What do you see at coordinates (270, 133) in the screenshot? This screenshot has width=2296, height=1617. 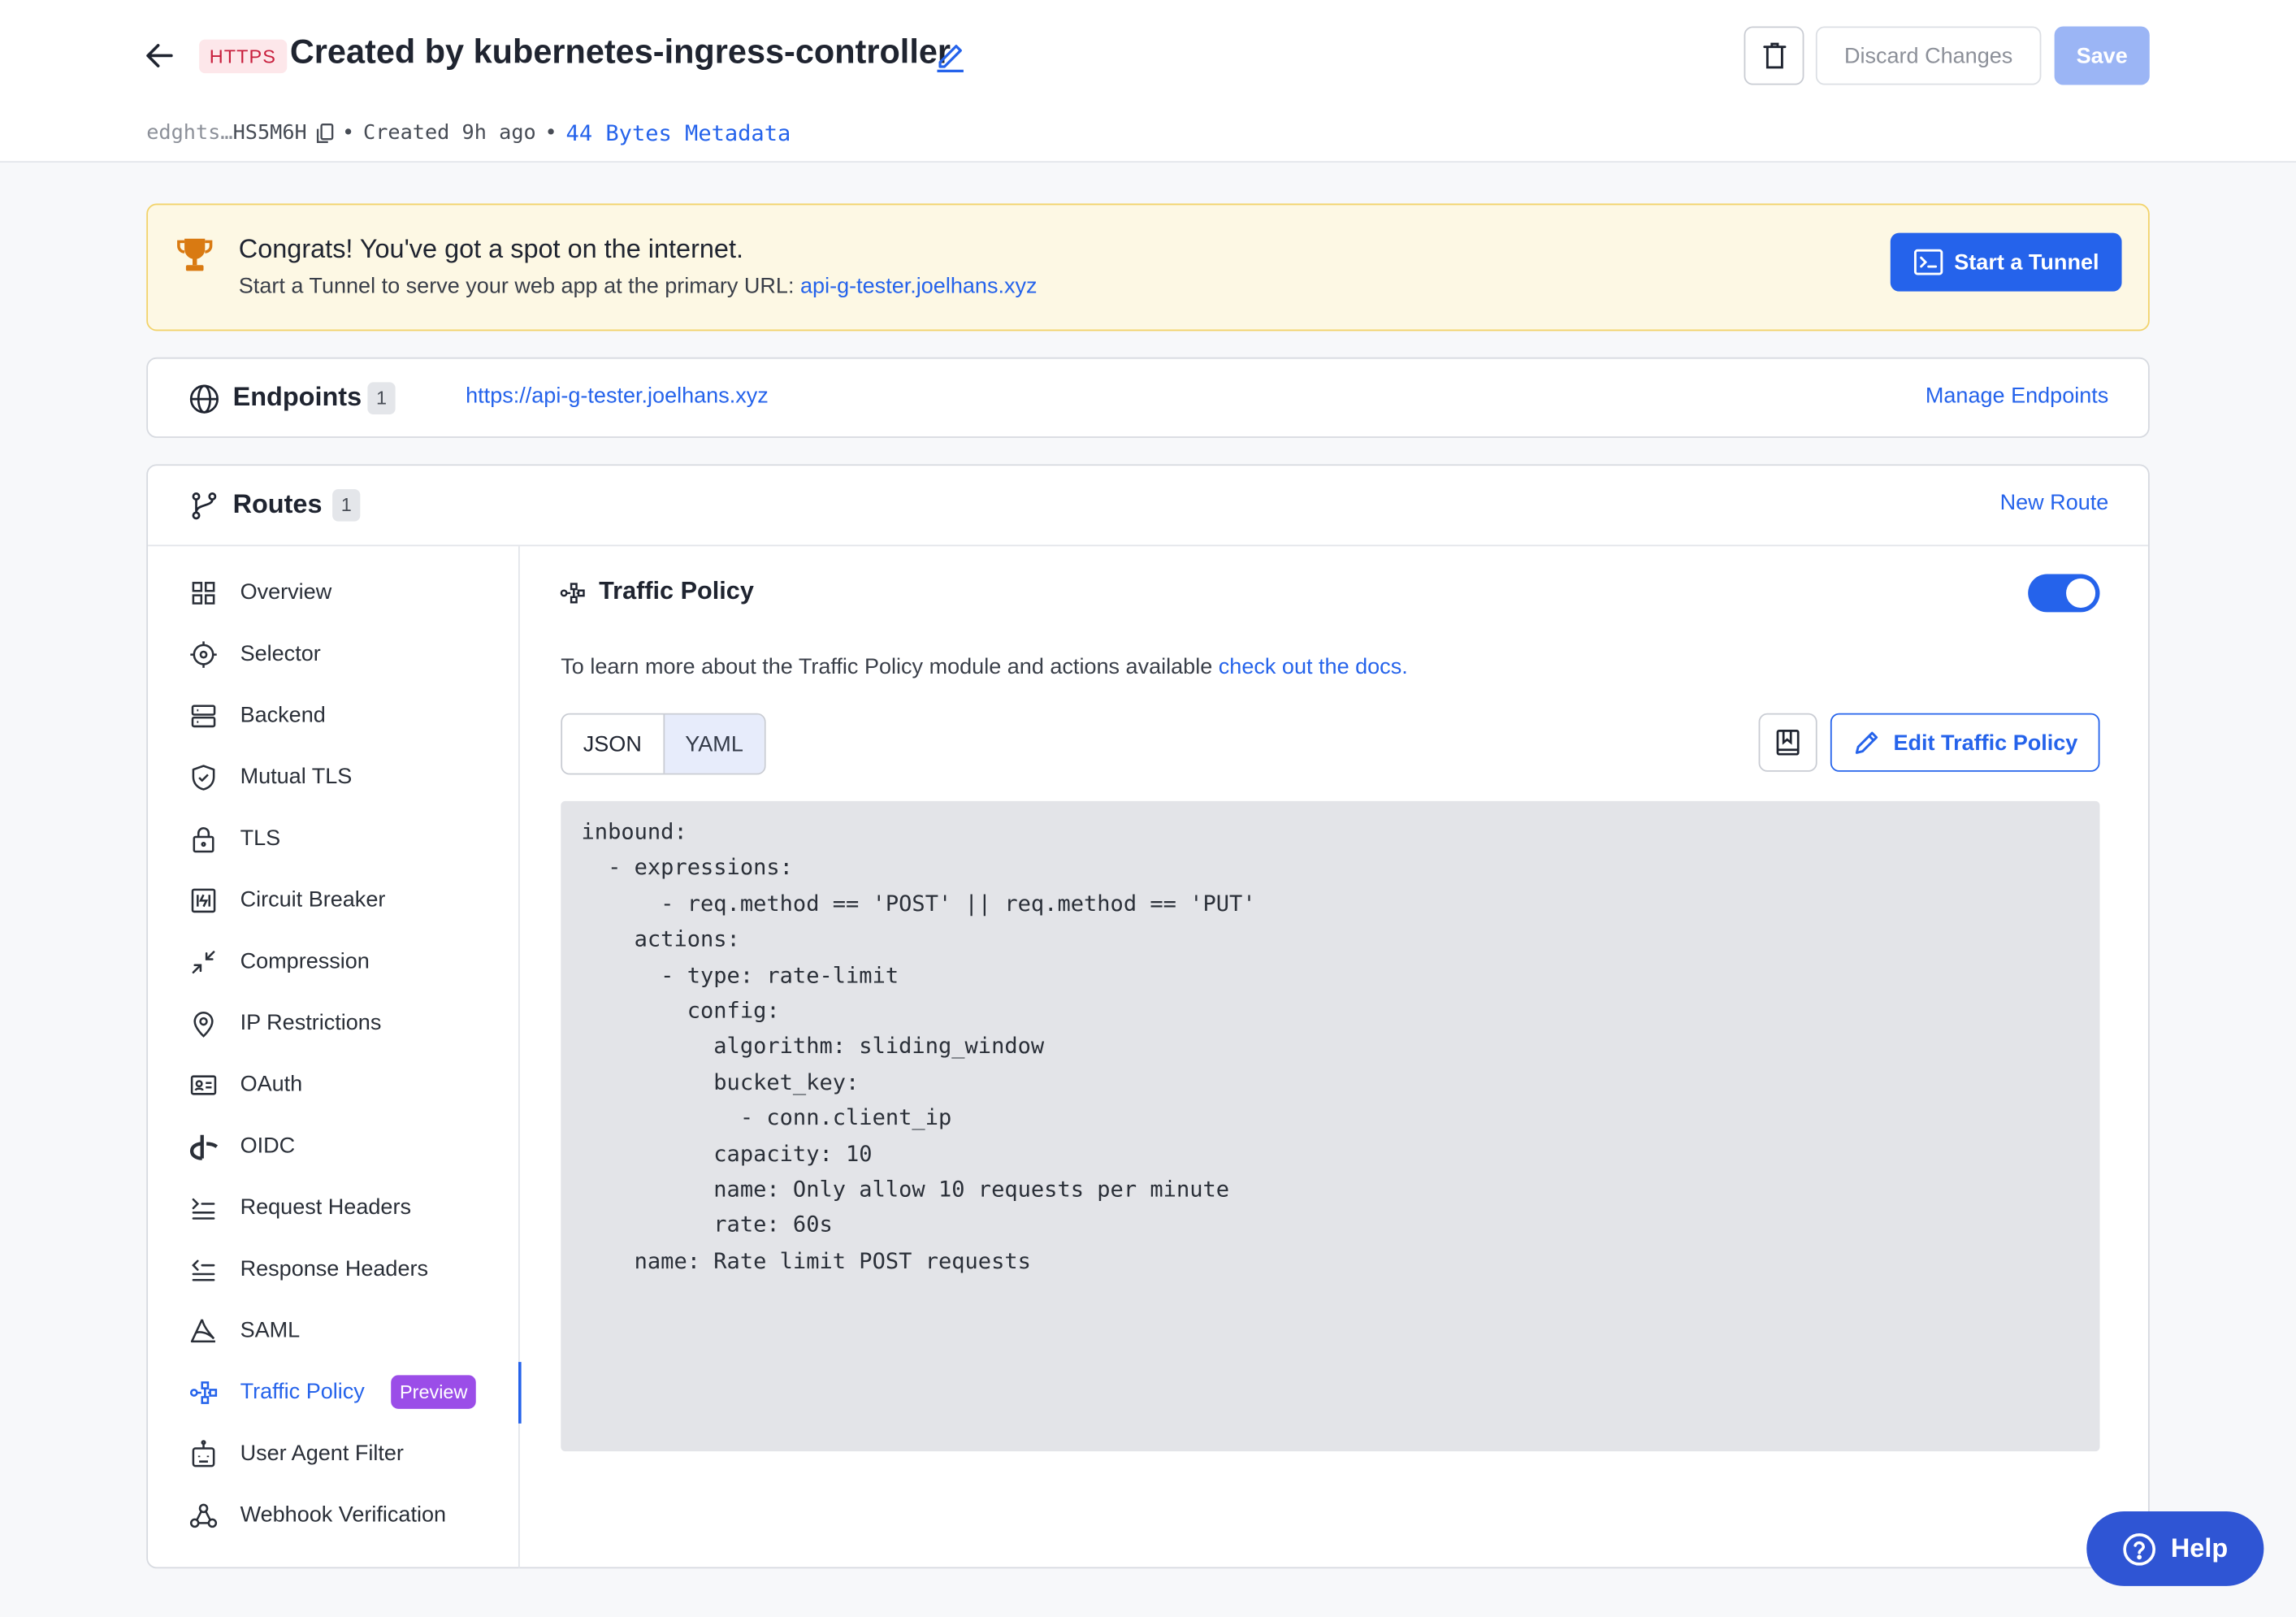 I see `id-suffix: HS5M6H` at bounding box center [270, 133].